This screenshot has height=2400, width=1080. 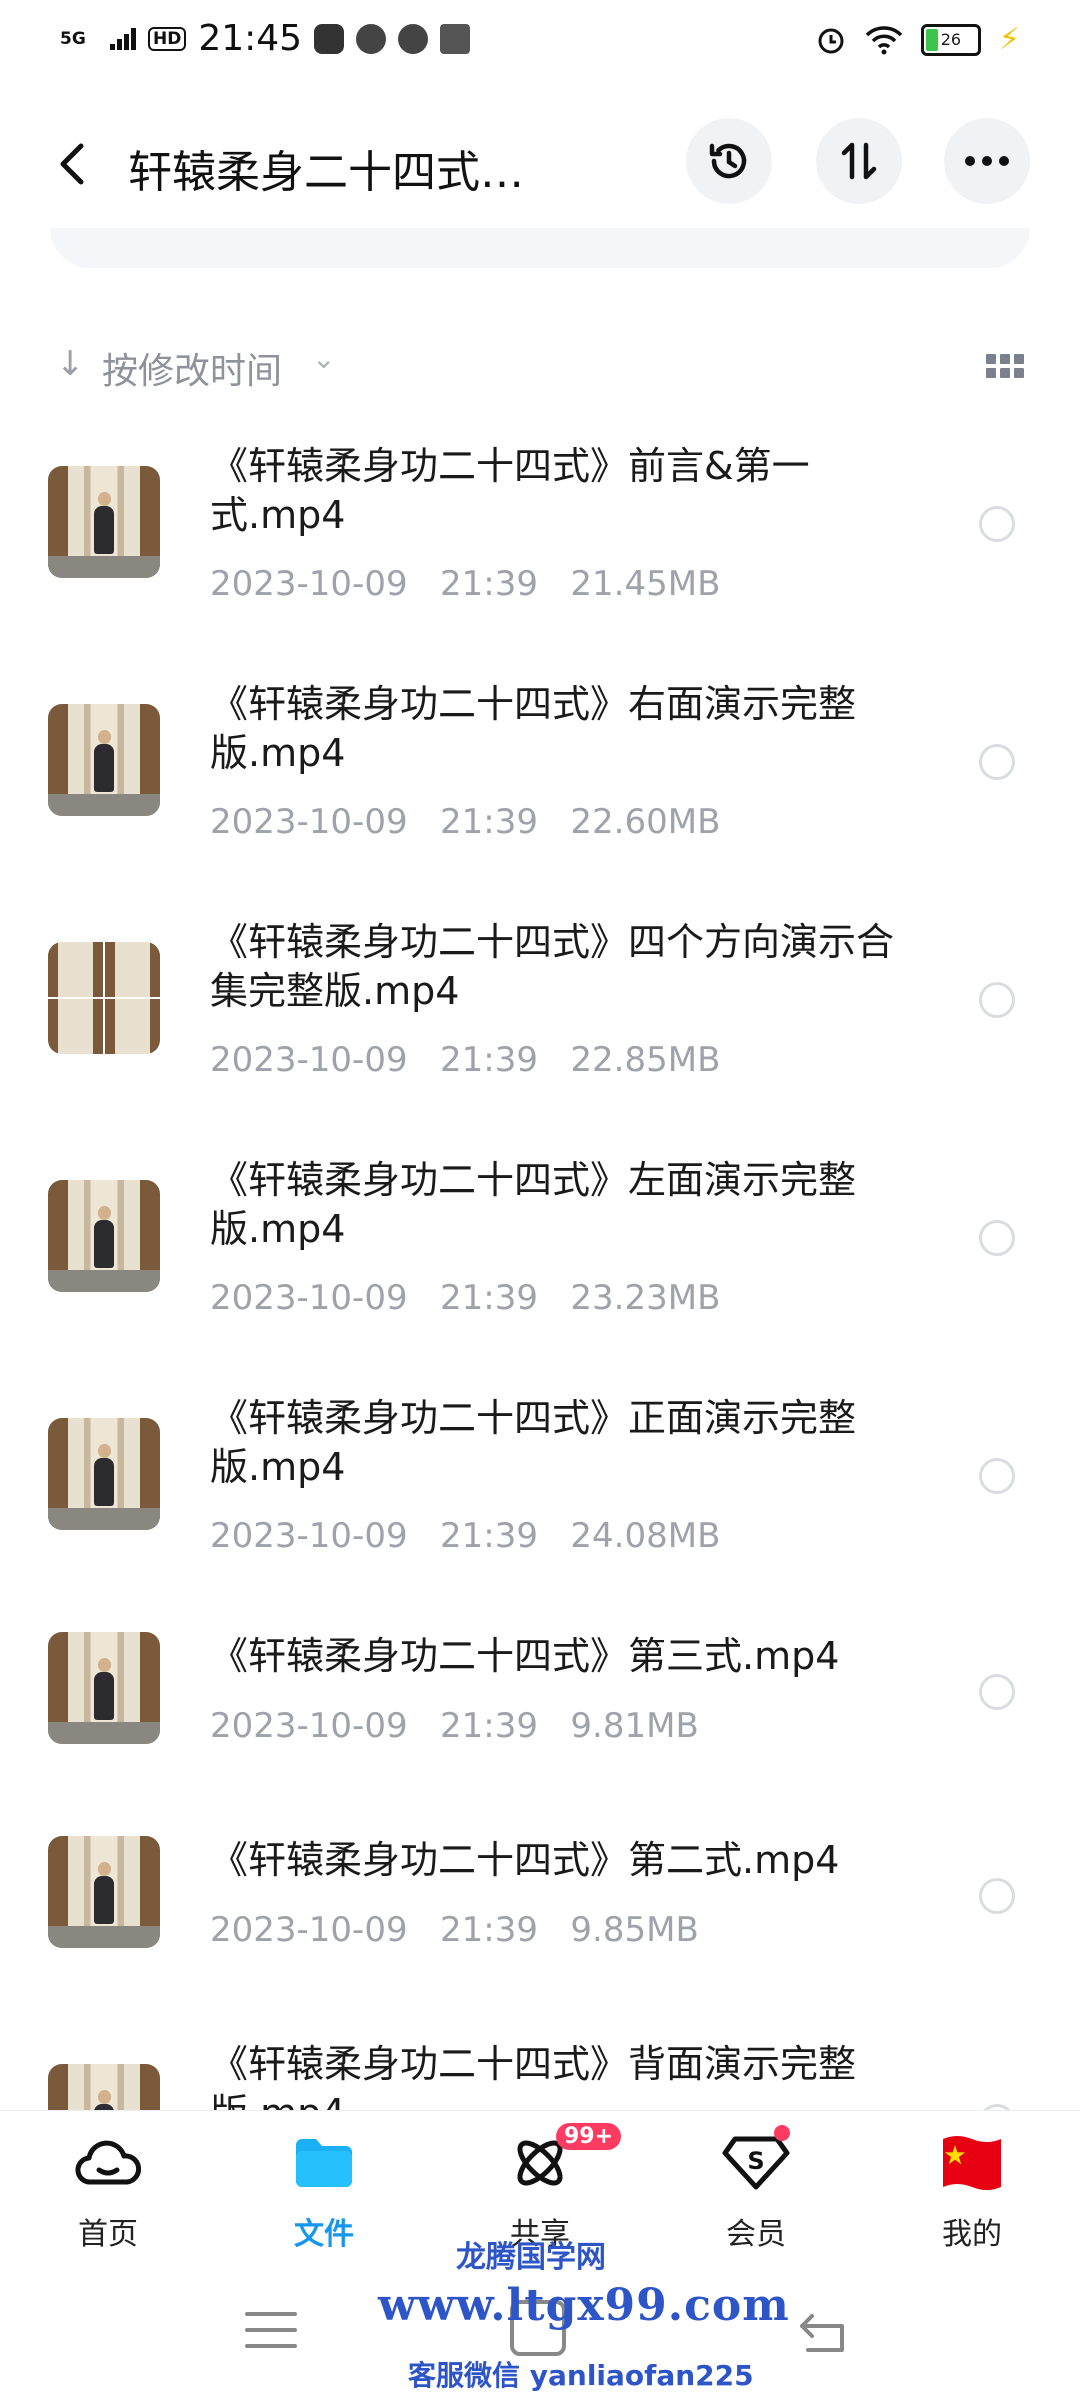 I want to click on menu-lines-icon, so click(x=271, y=2330).